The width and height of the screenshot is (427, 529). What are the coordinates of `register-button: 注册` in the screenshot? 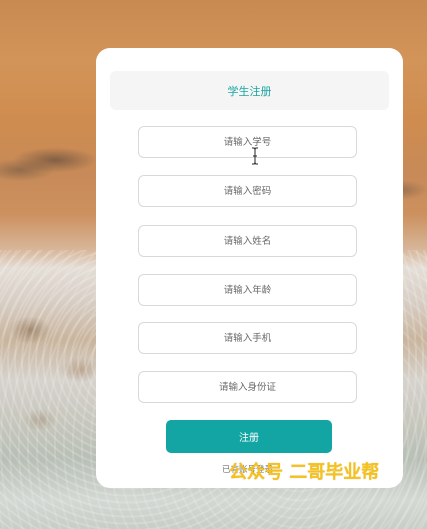 It's located at (249, 436).